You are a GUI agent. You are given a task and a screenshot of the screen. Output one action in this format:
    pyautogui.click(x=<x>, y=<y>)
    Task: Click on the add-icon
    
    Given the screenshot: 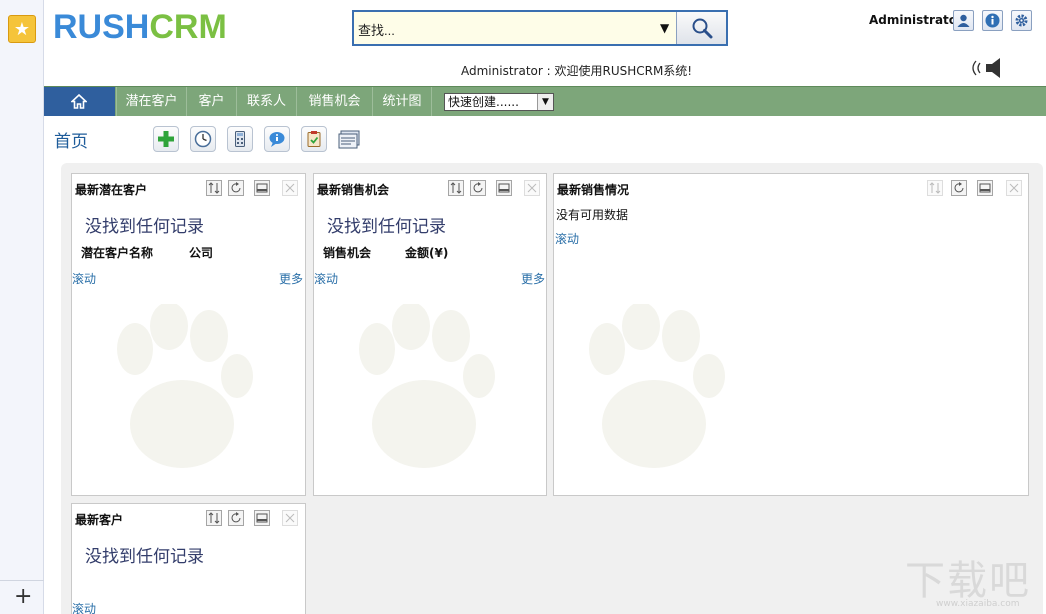 What is the action you would take?
    pyautogui.click(x=166, y=139)
    